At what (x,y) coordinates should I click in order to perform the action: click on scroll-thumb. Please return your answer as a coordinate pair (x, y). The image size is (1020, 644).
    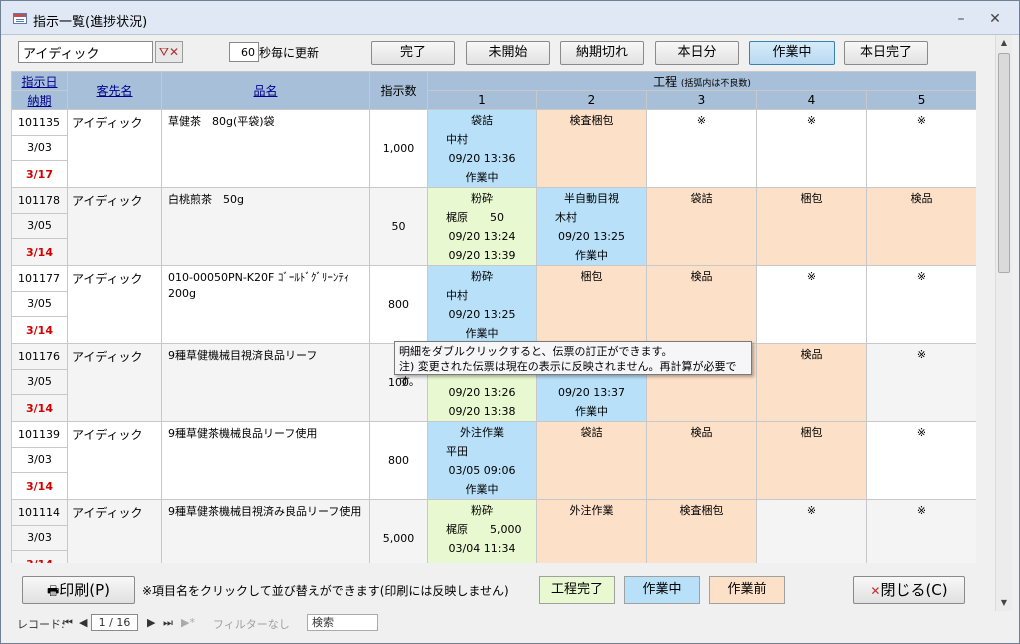
    Looking at the image, I should click on (1004, 163).